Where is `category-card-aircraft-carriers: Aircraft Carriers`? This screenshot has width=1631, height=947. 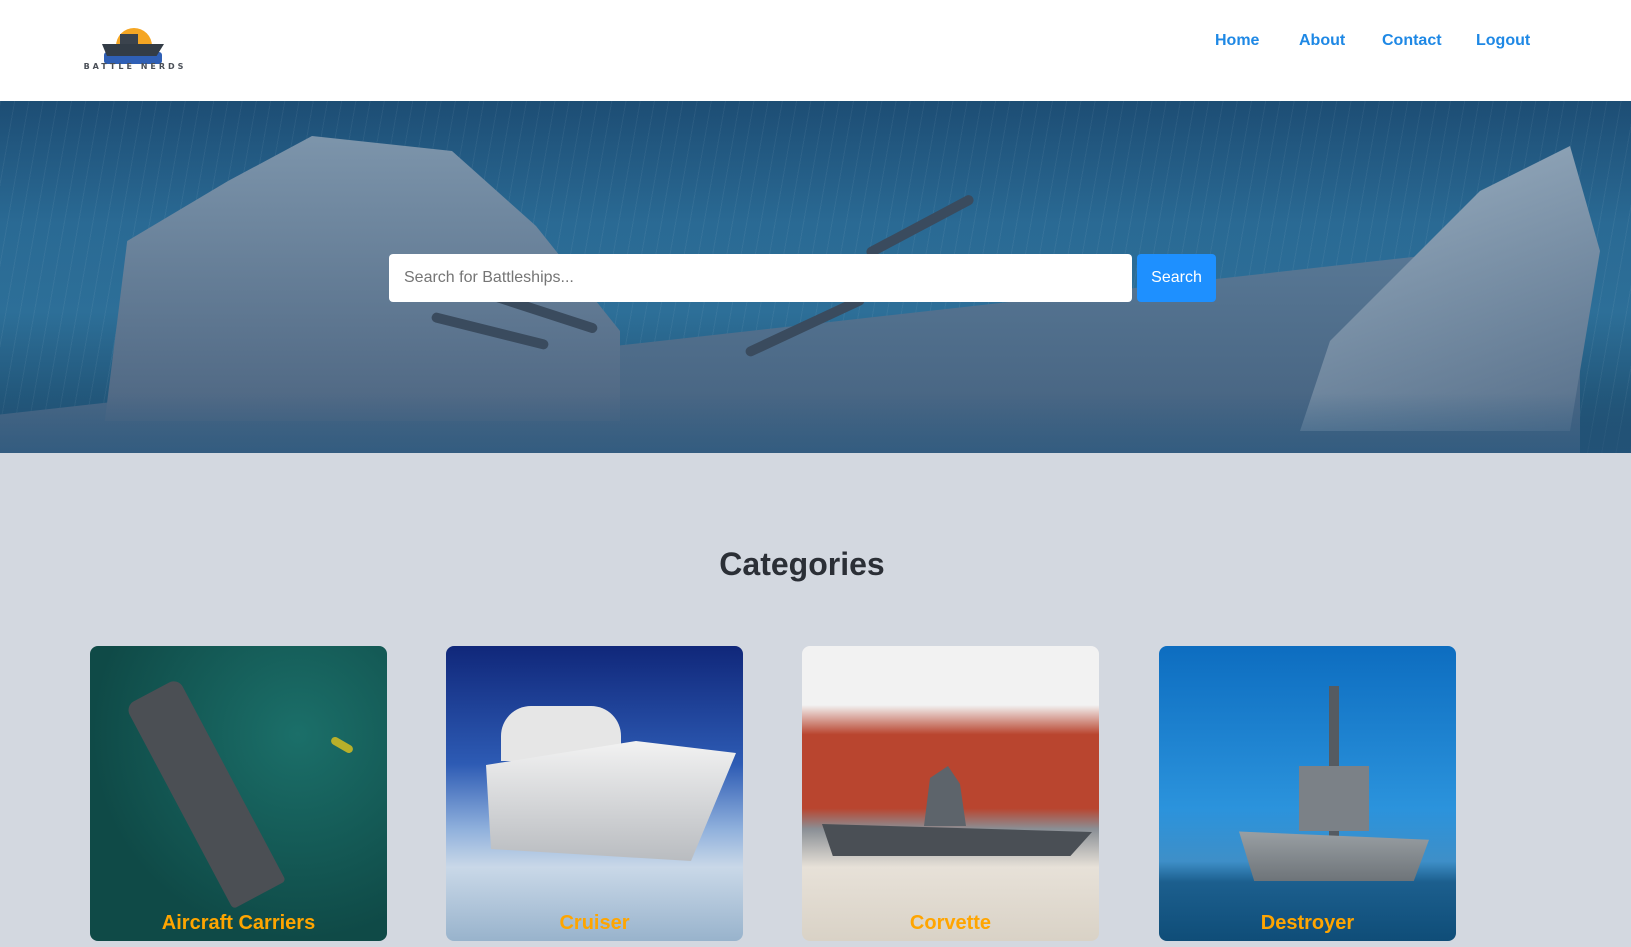 category-card-aircraft-carriers: Aircraft Carriers is located at coordinates (238, 793).